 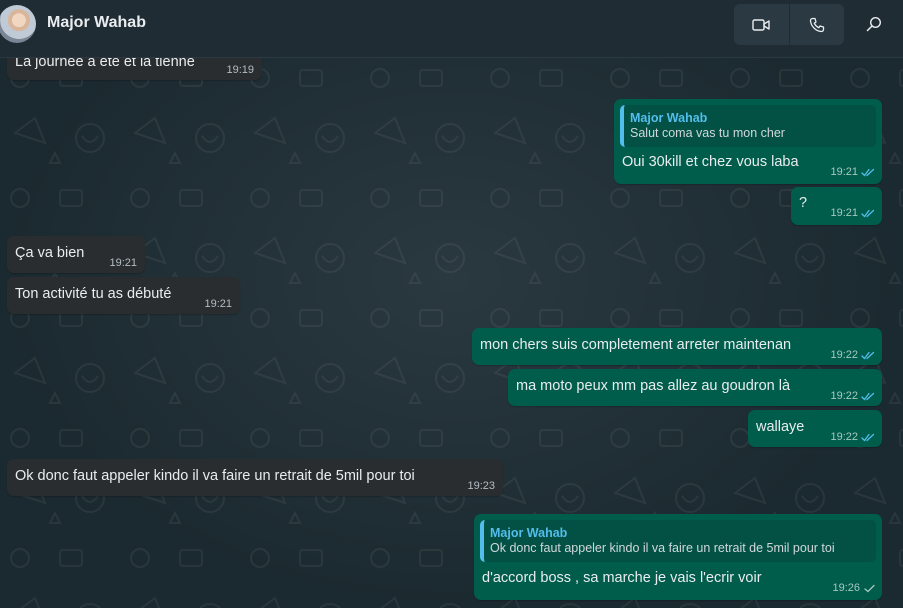 I want to click on contact-name: Major Wahab, so click(x=96, y=23).